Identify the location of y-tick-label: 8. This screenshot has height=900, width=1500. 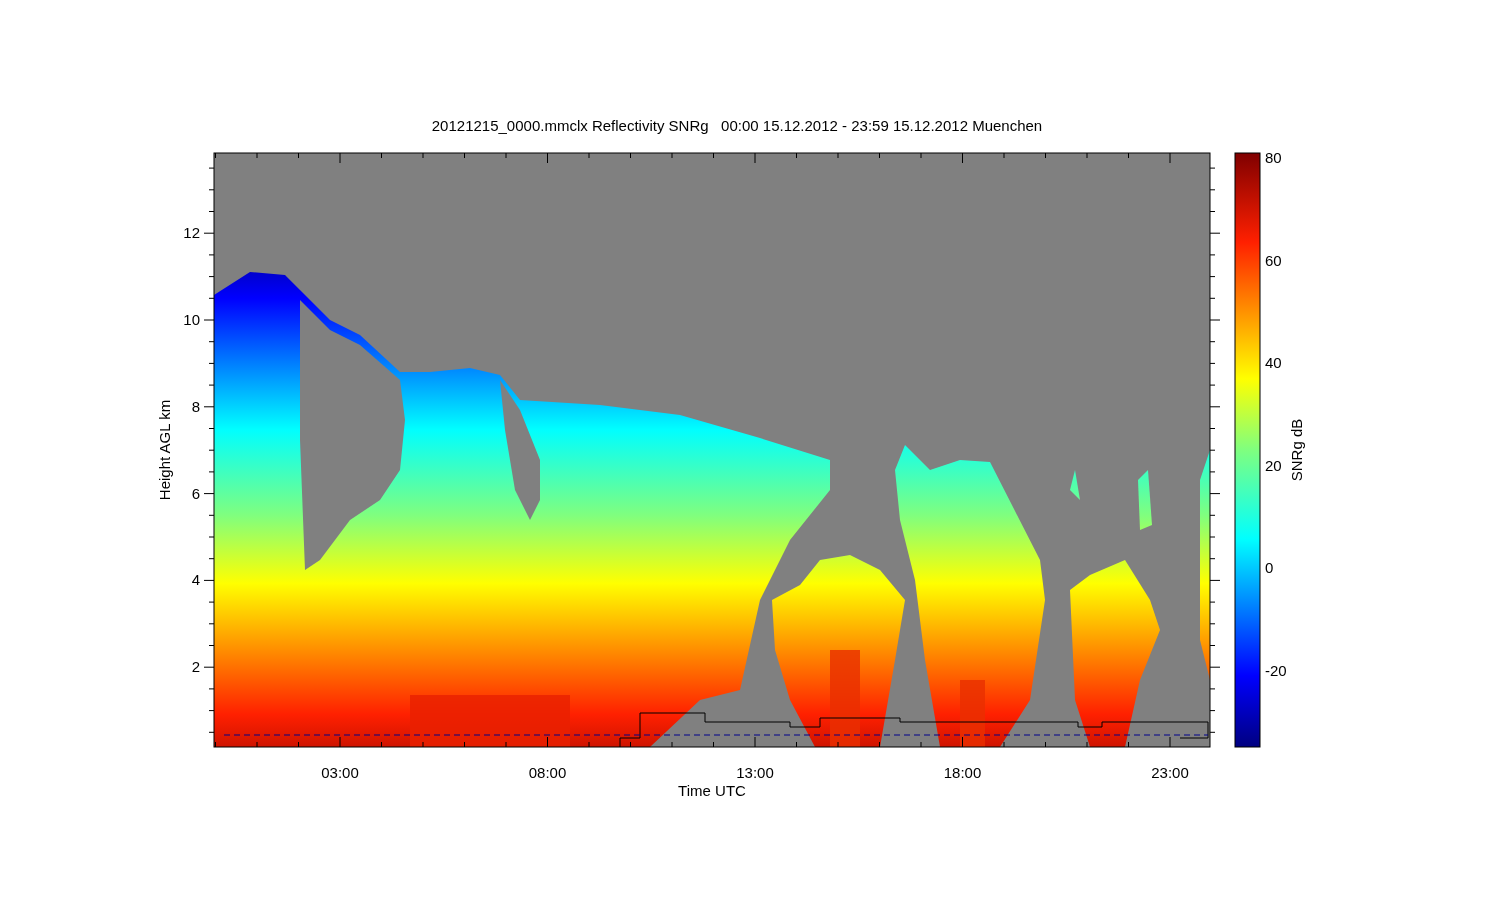
(195, 406).